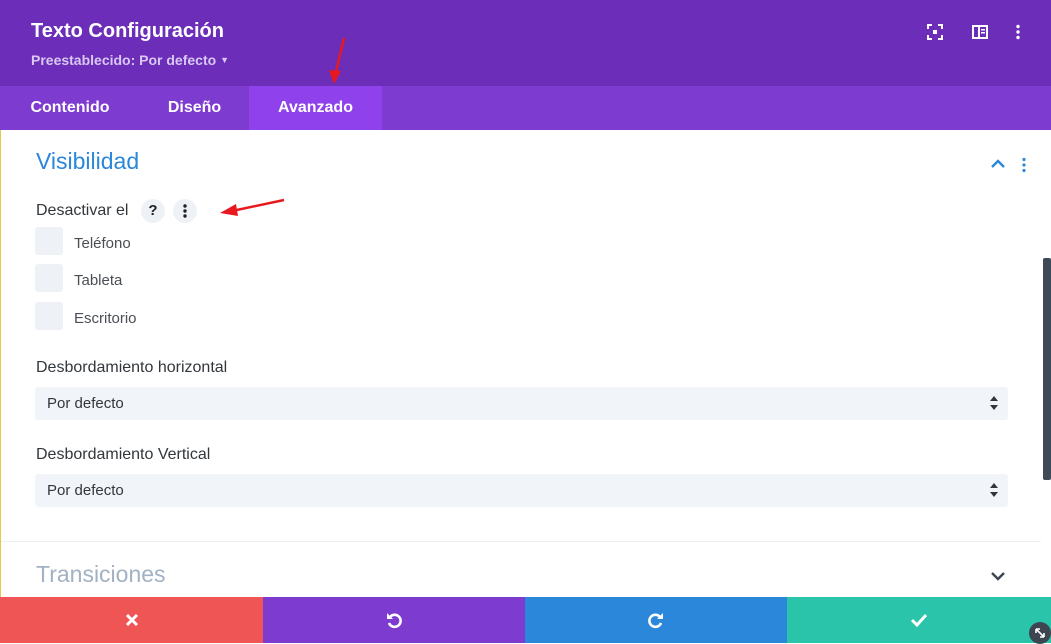  What do you see at coordinates (0, 363) in the screenshot?
I see `panel-left-border` at bounding box center [0, 363].